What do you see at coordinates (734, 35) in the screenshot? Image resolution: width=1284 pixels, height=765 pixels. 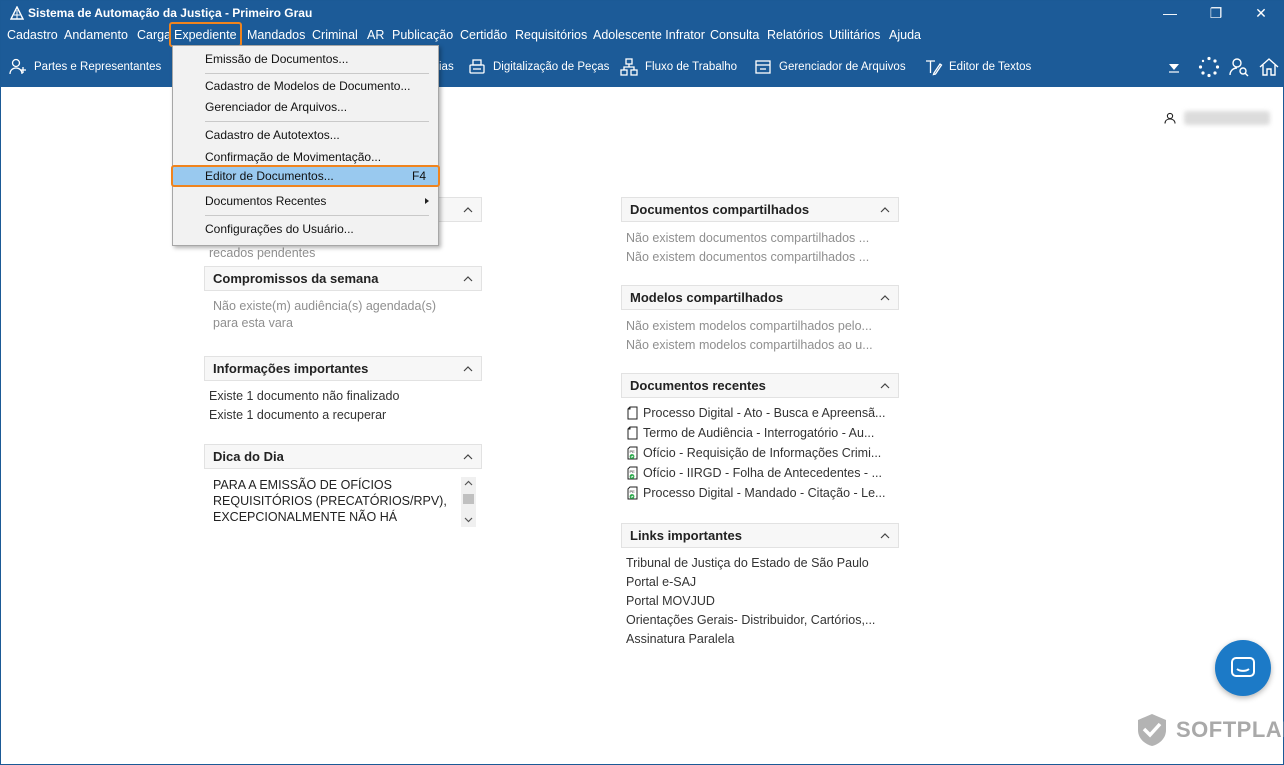 I see `menu-consulta: Consulta` at bounding box center [734, 35].